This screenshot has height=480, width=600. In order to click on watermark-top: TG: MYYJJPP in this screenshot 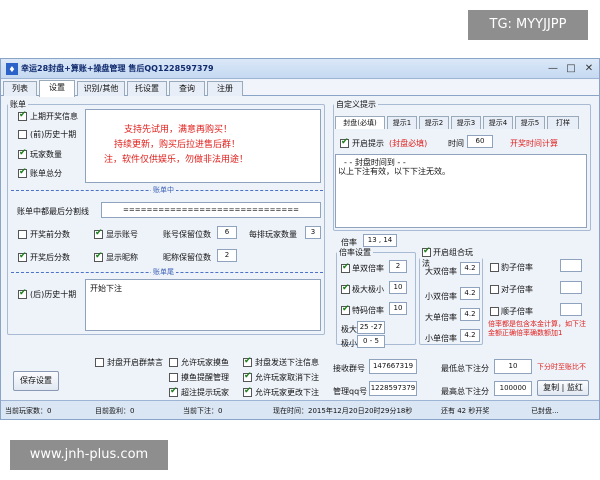, I will do `click(528, 25)`.